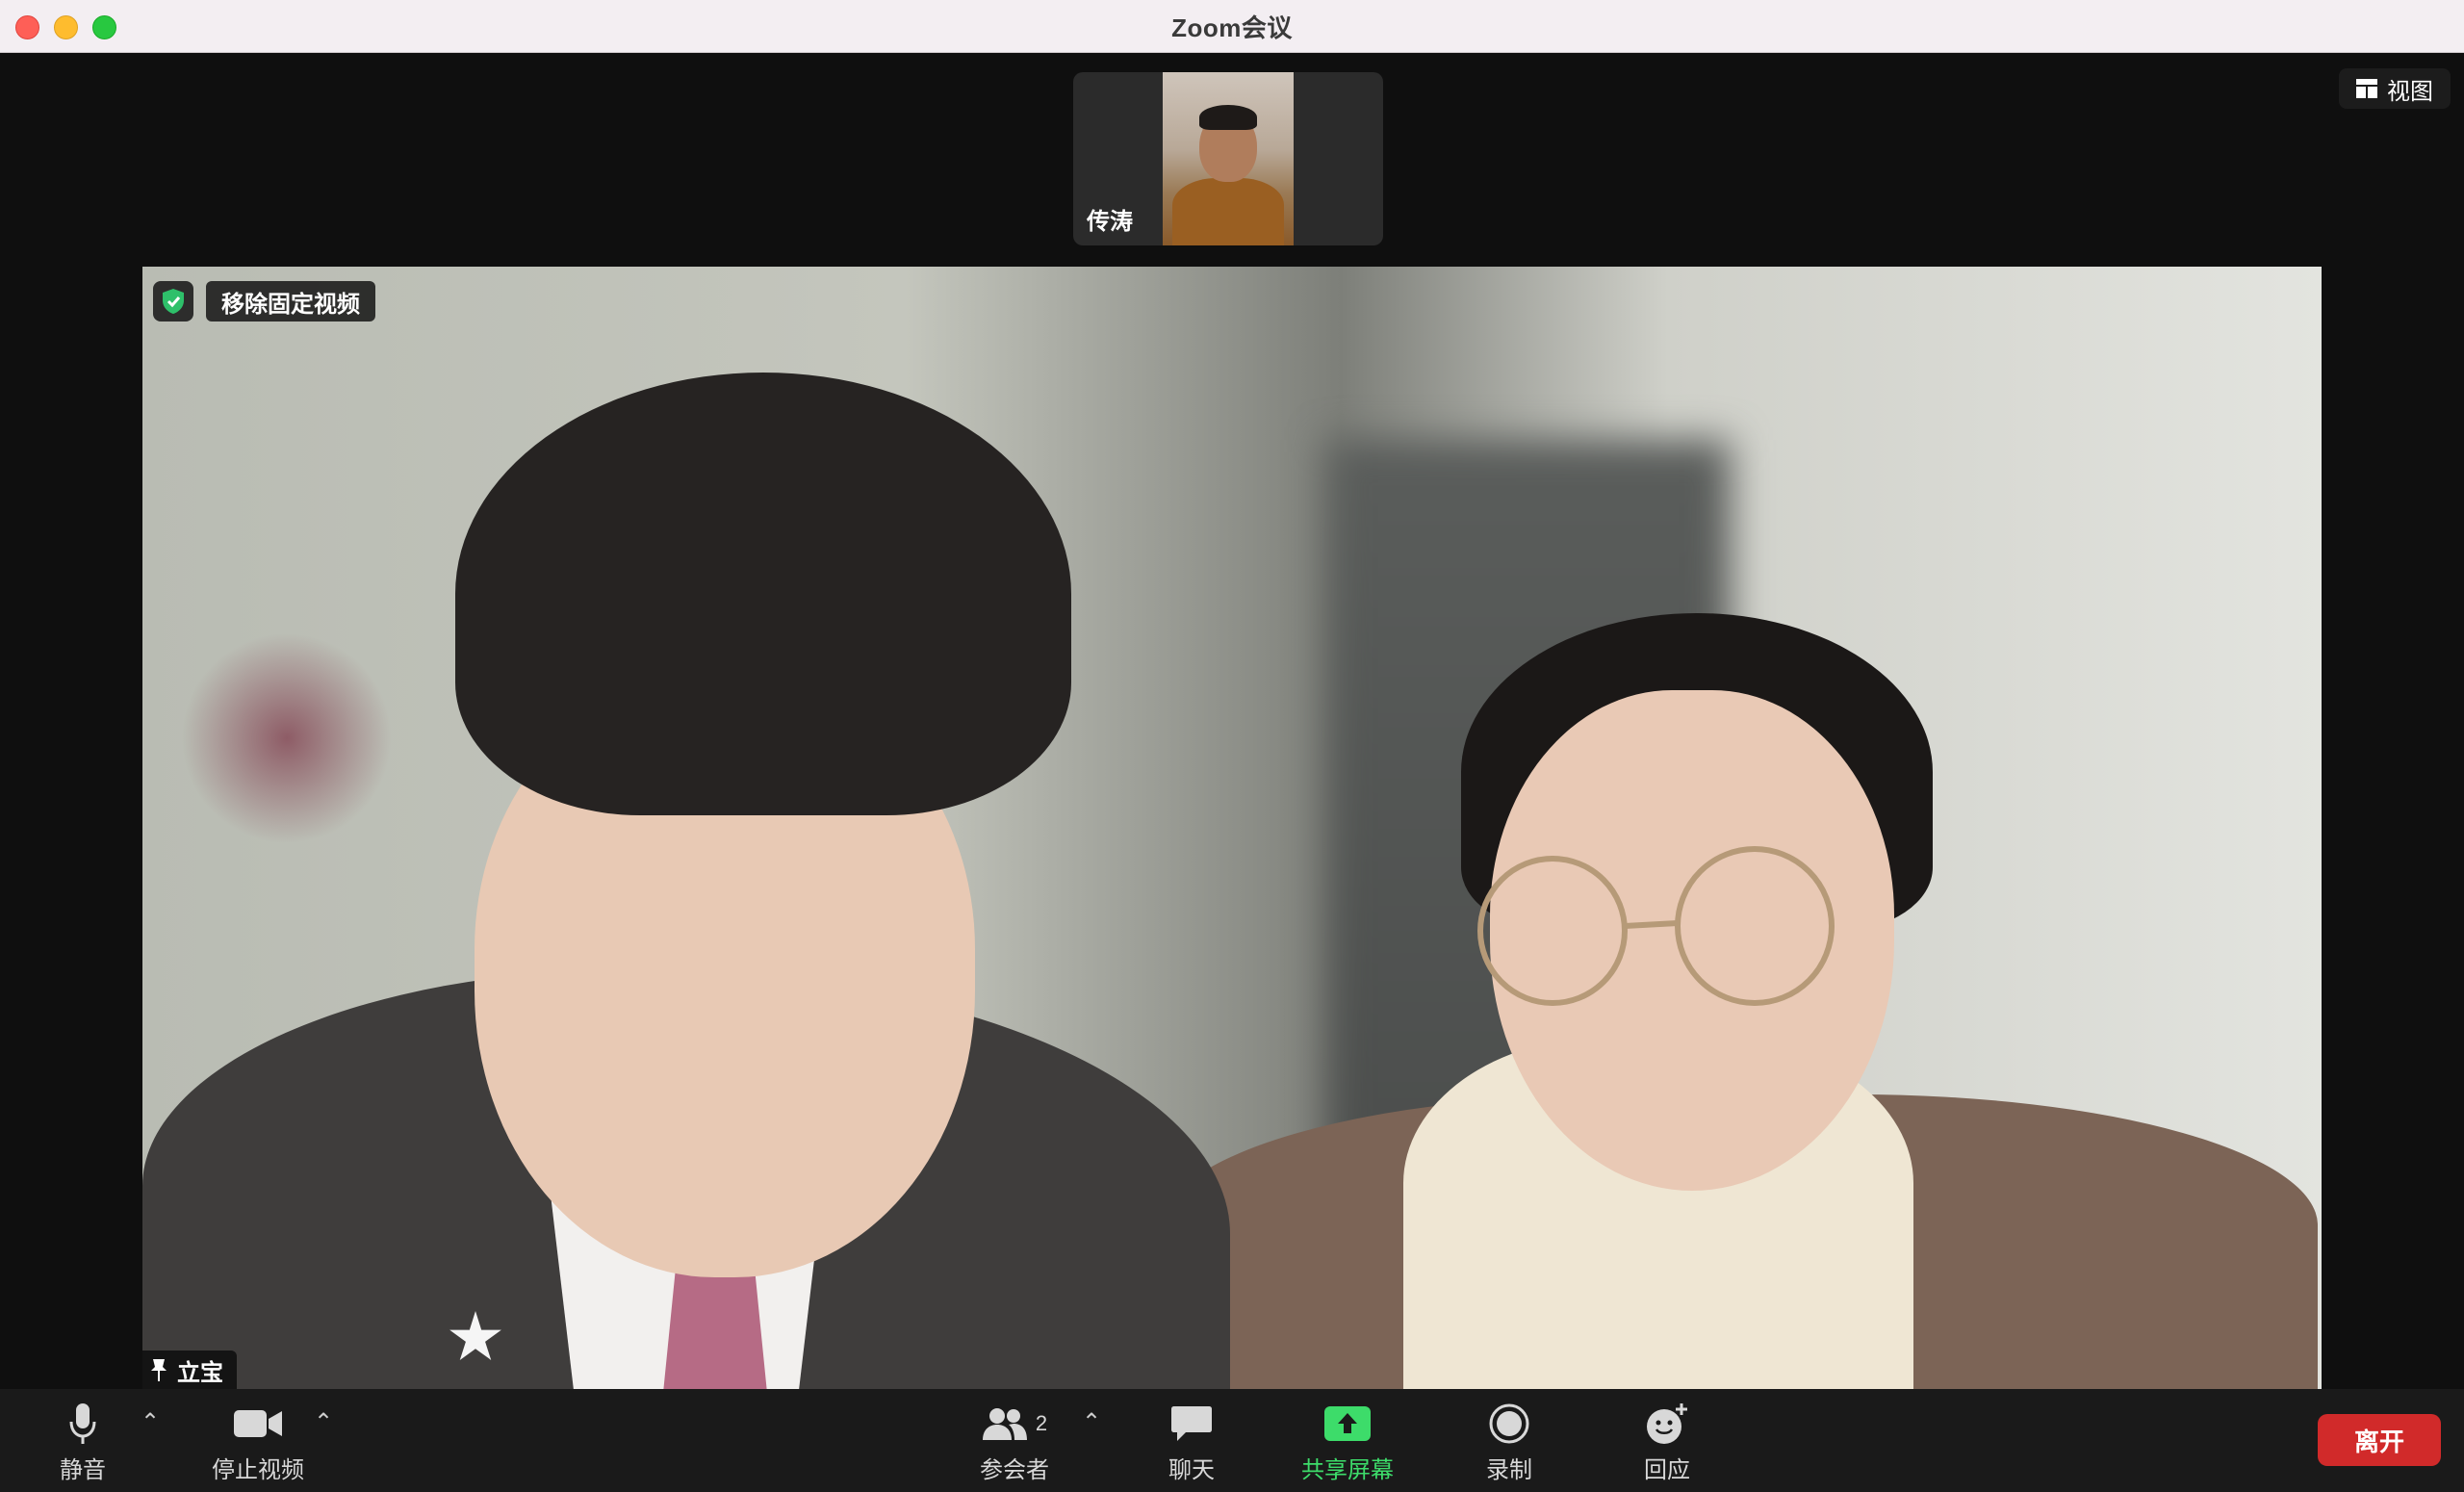 The height and width of the screenshot is (1492, 2464). I want to click on stop-video-button: 停止视频, so click(258, 1443).